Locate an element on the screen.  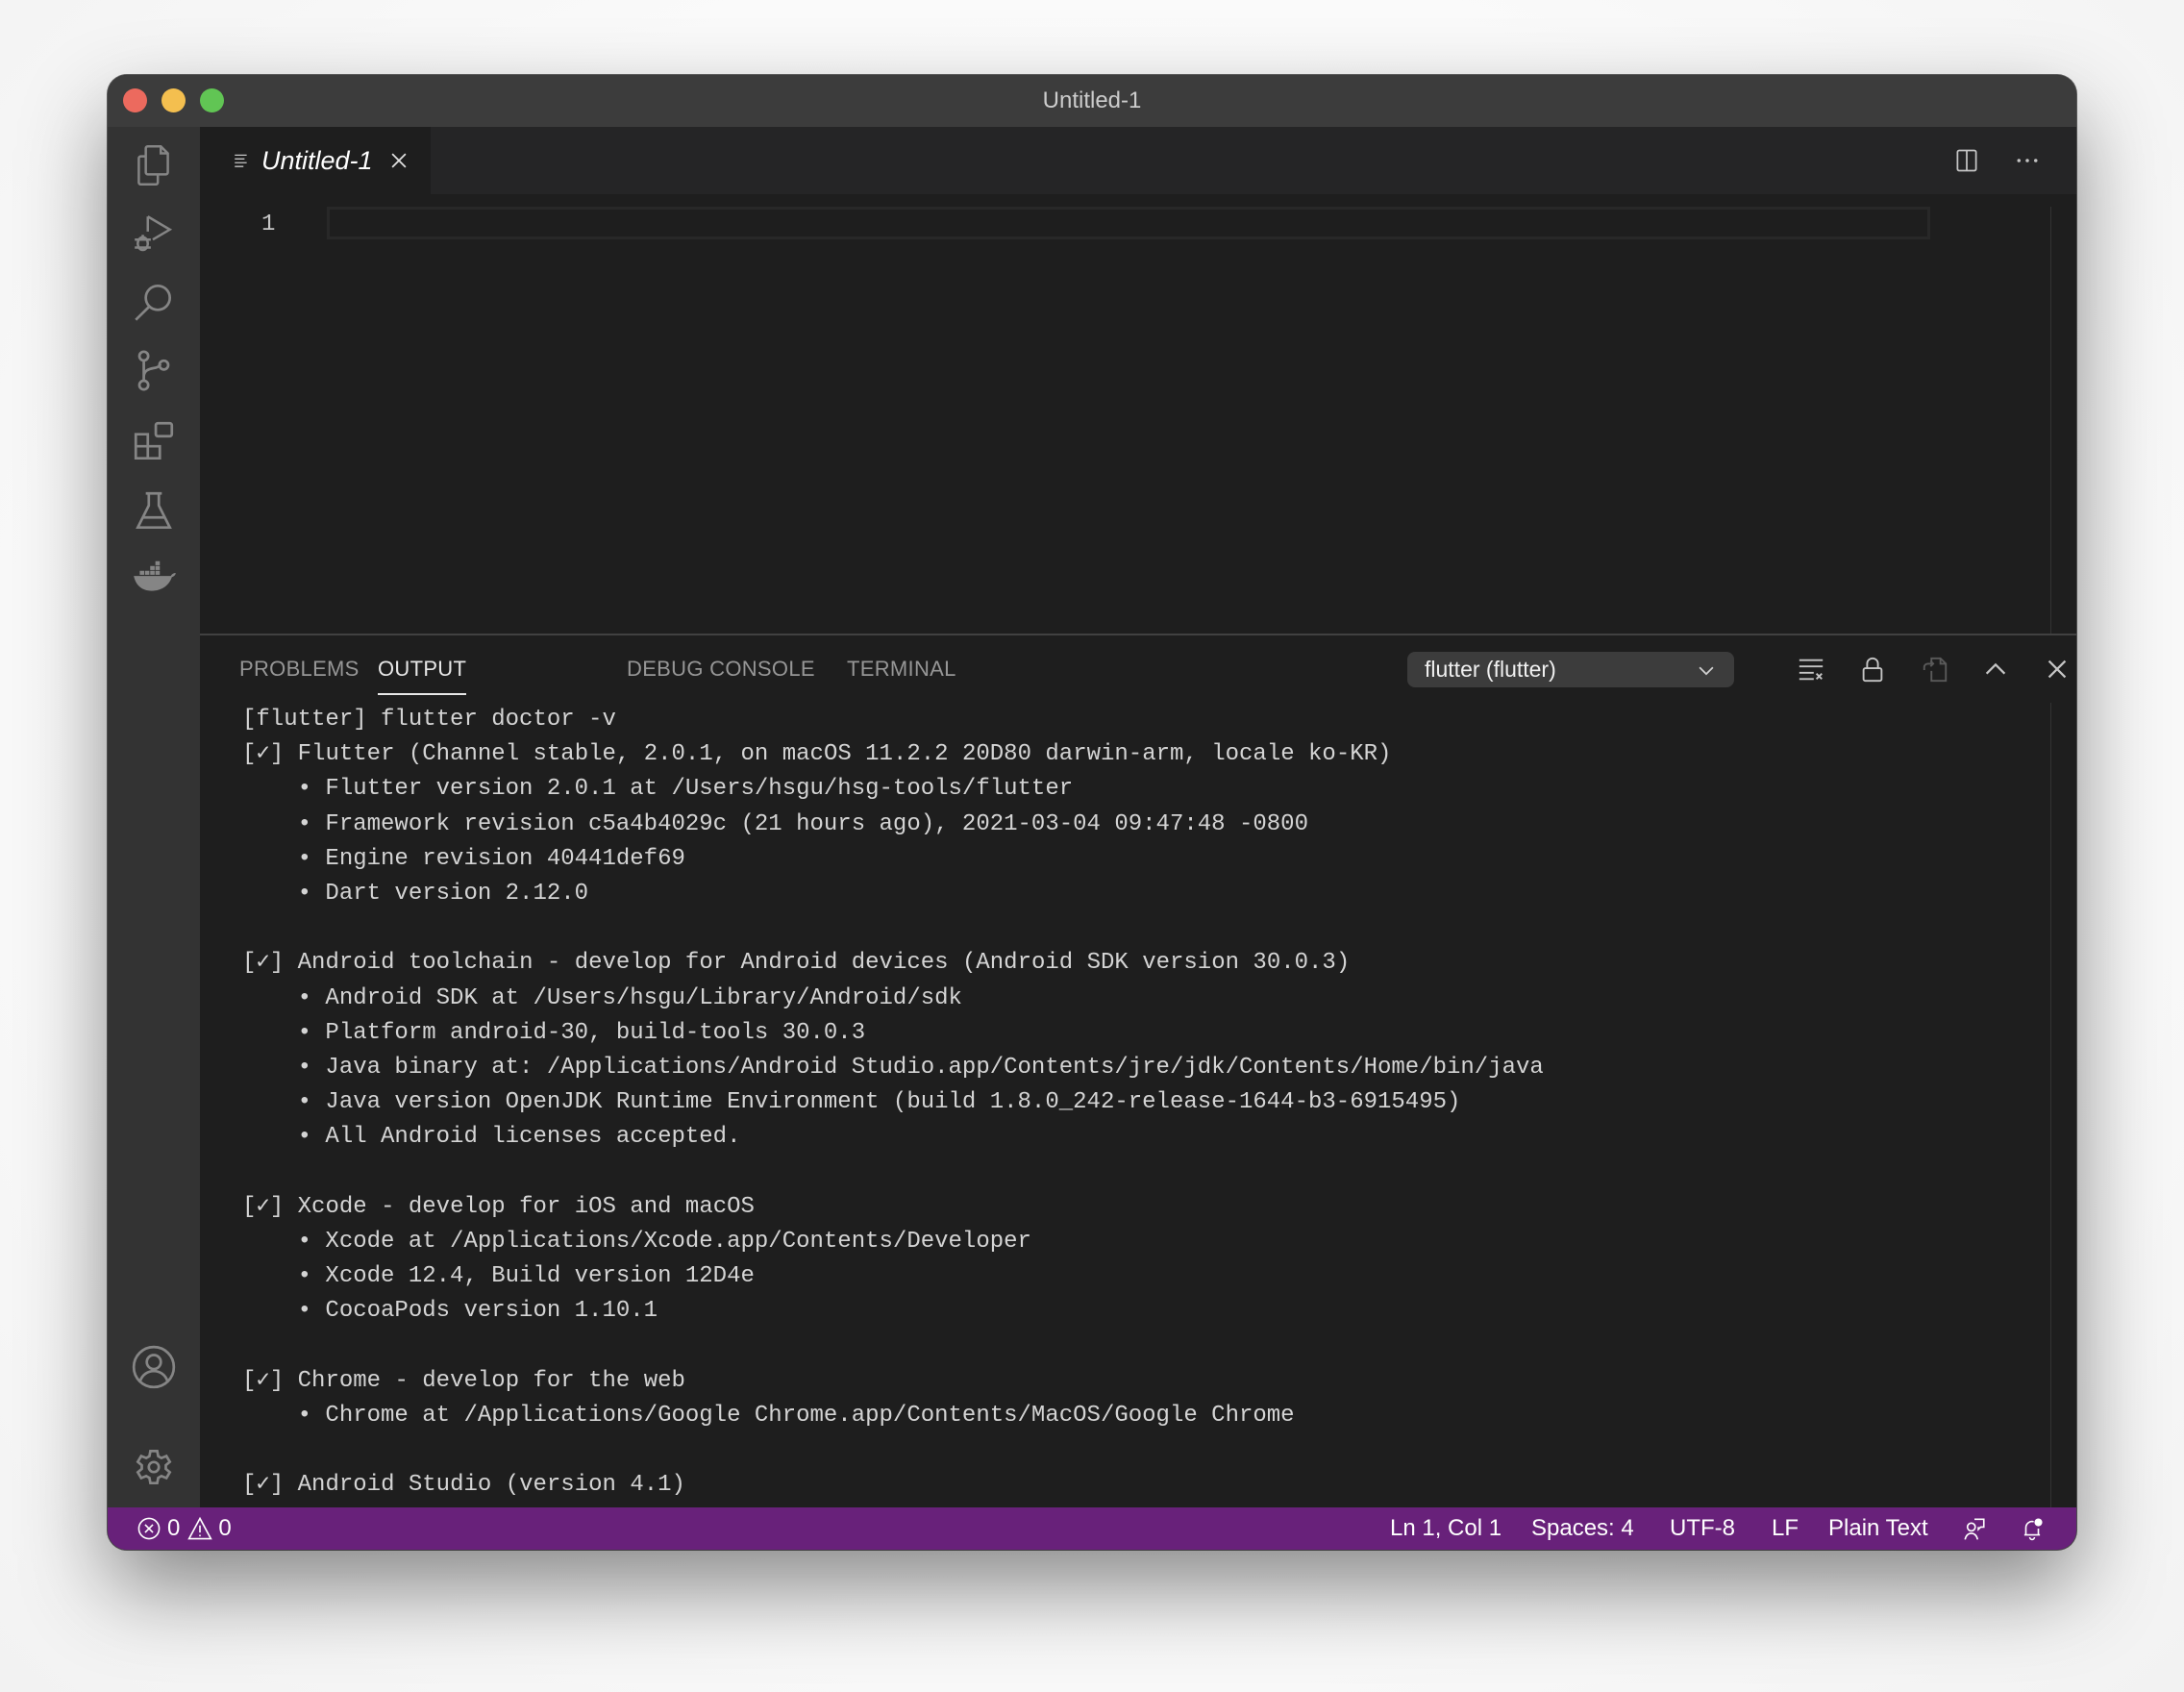
bell-dot-icon is located at coordinates (2033, 1529).